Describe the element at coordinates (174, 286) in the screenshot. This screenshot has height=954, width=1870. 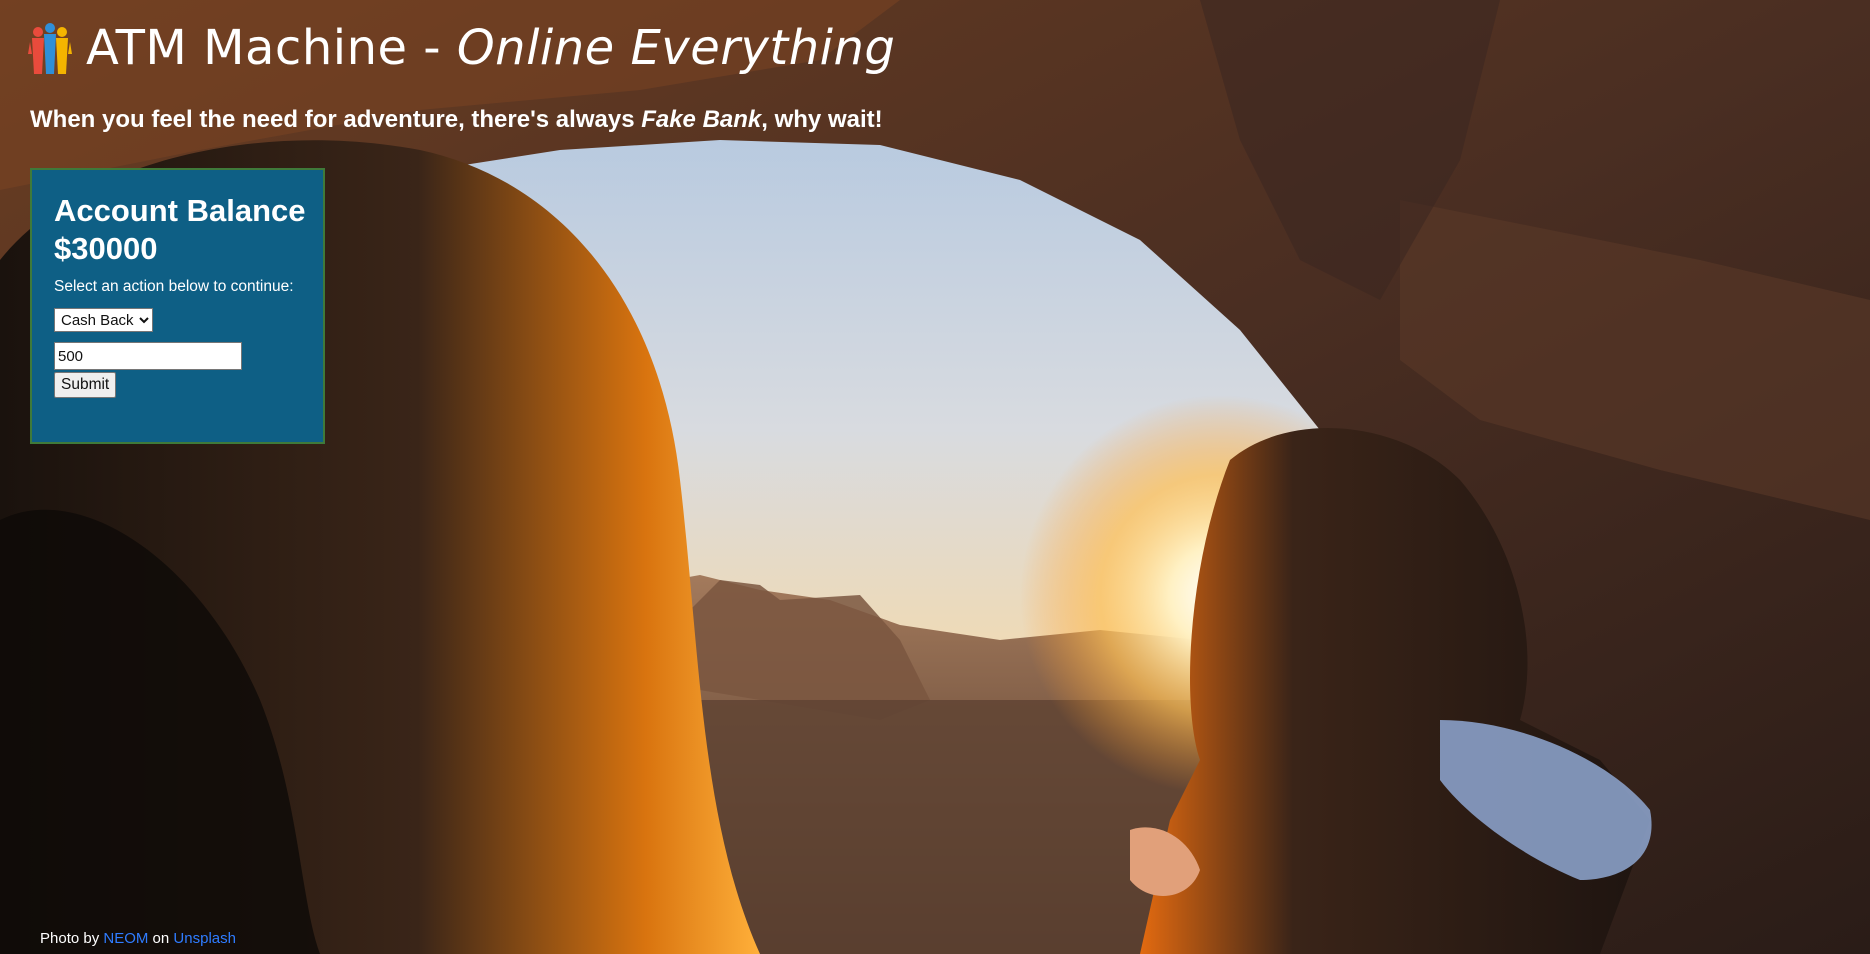
I see `action-prompt: Select an action below to continue:` at that location.